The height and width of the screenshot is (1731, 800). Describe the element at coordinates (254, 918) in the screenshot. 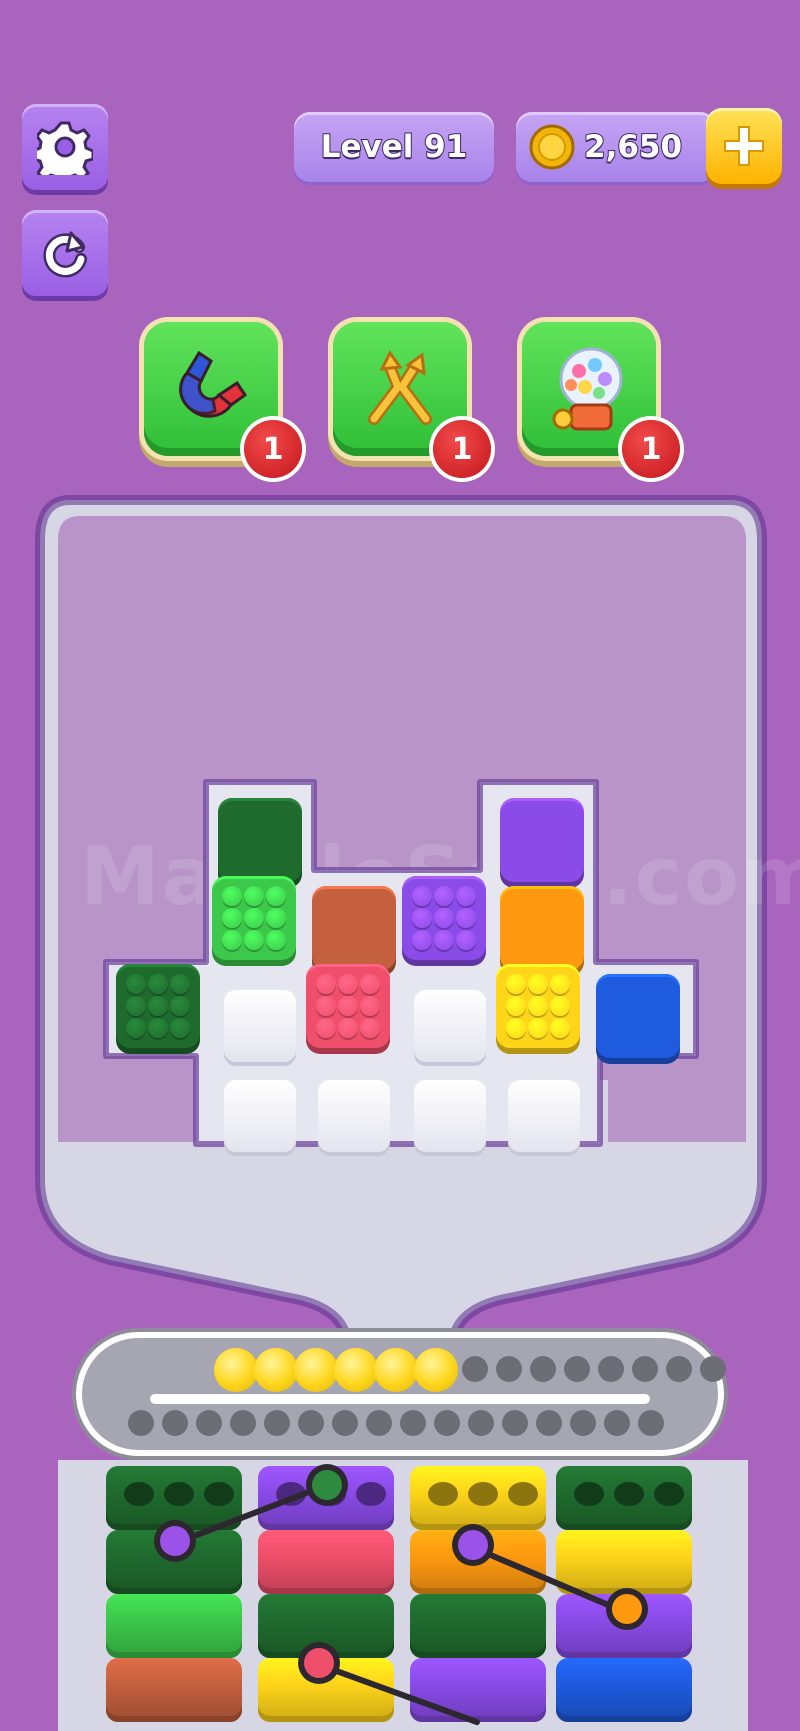

I see `block-green-open` at that location.